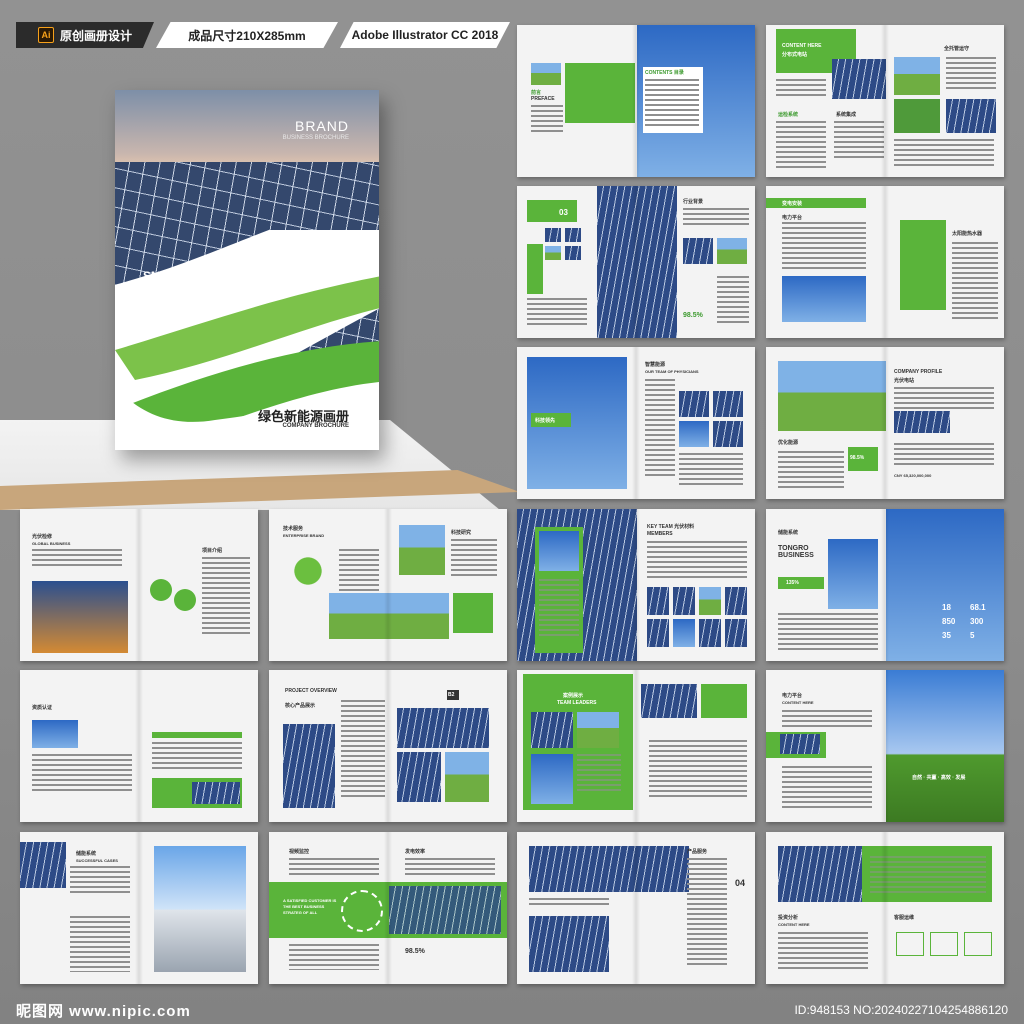  I want to click on contents-rows, so click(672, 104).